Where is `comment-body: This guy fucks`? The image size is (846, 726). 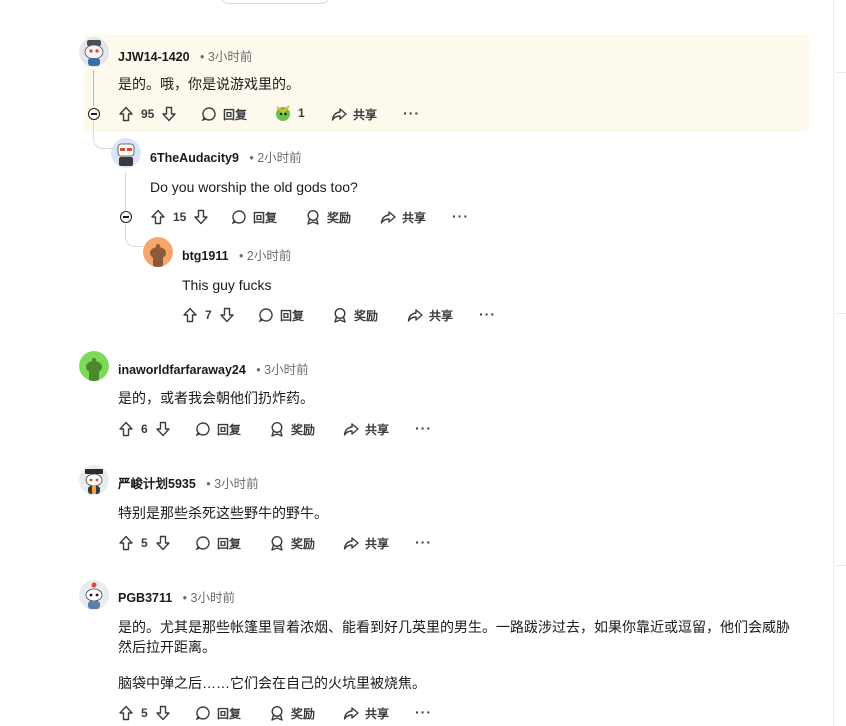
comment-body: This guy fucks is located at coordinates (227, 285).